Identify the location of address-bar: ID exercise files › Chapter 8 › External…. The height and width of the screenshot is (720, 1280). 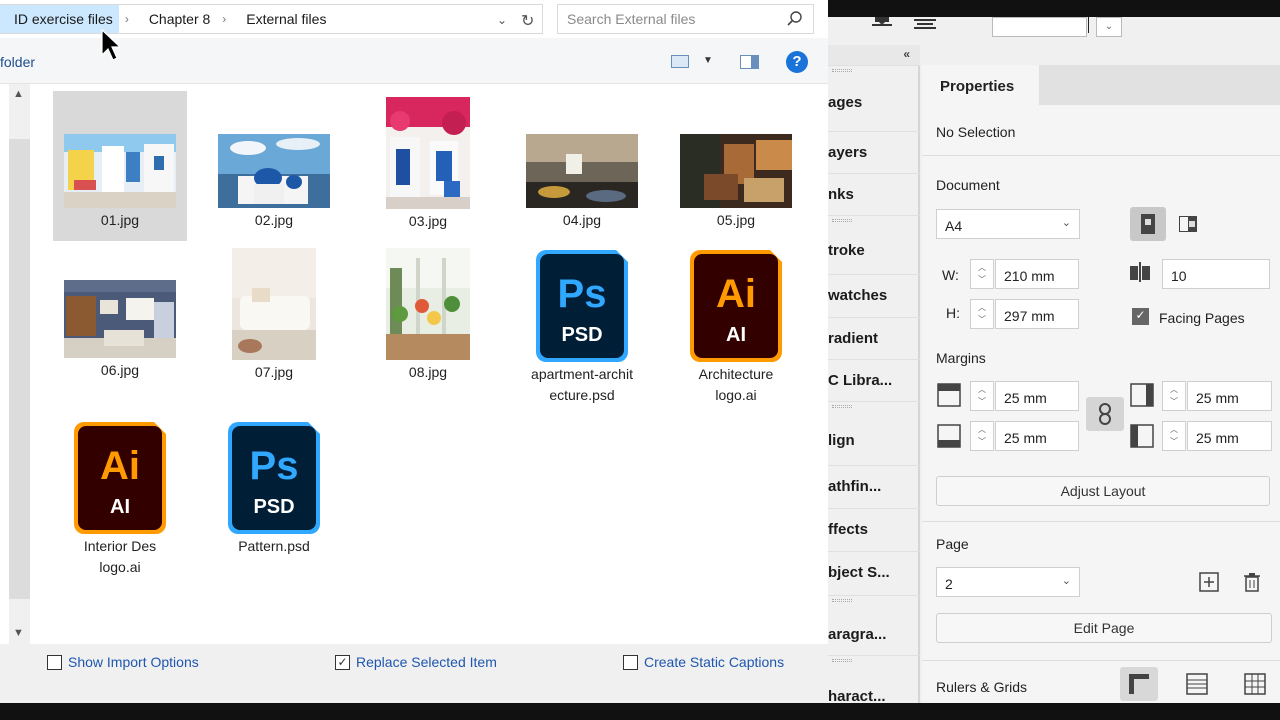
(271, 19).